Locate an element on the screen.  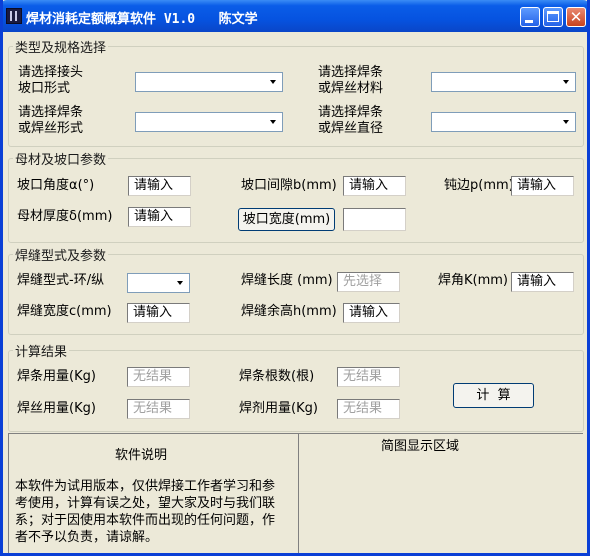
app-icon is located at coordinates (14, 16).